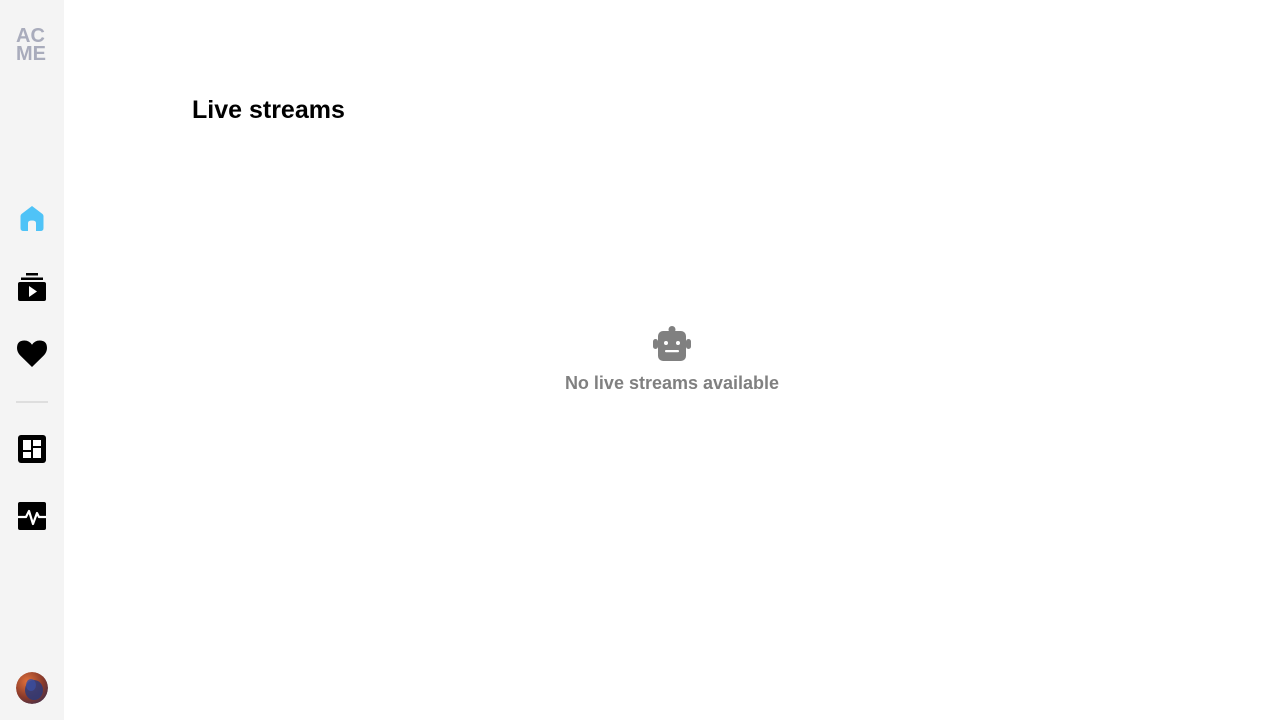 The width and height of the screenshot is (1280, 720). I want to click on nav-home, so click(32, 218).